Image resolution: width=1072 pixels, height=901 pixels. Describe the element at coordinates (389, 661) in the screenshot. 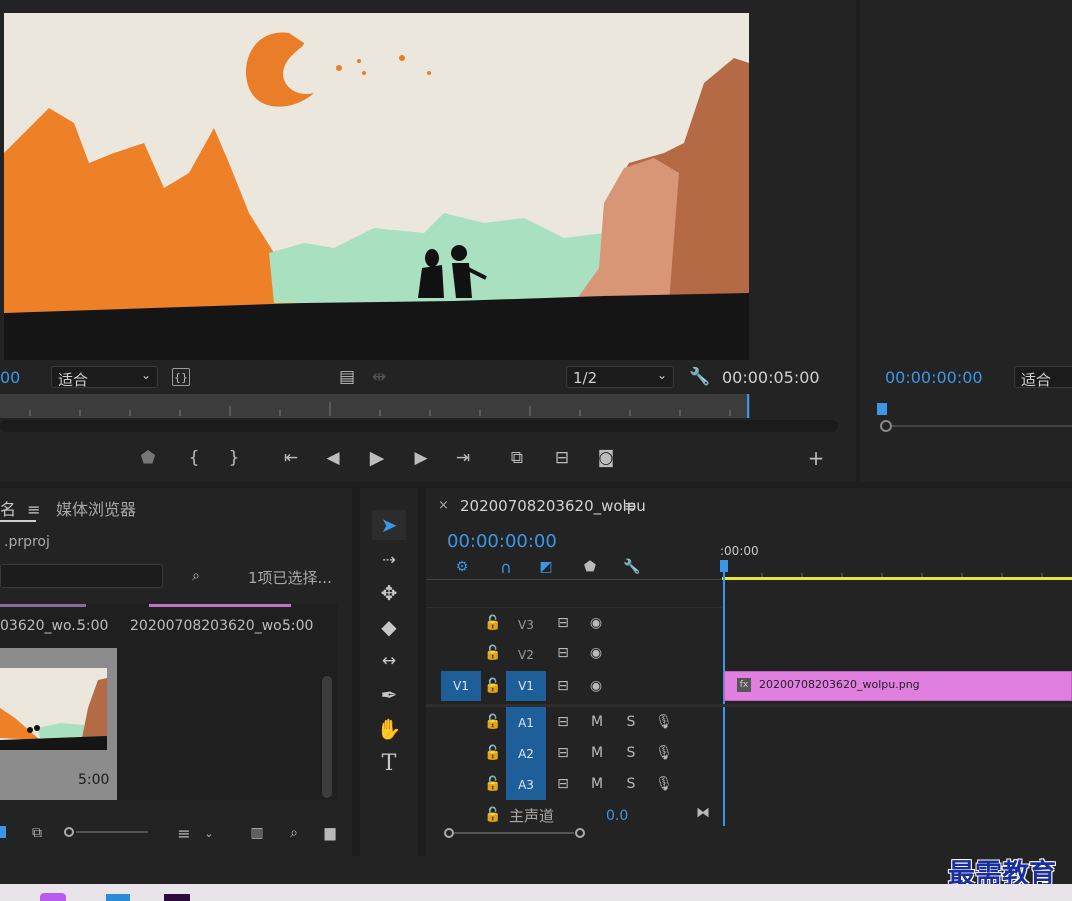

I see `slip-tool-icon: ↔` at that location.